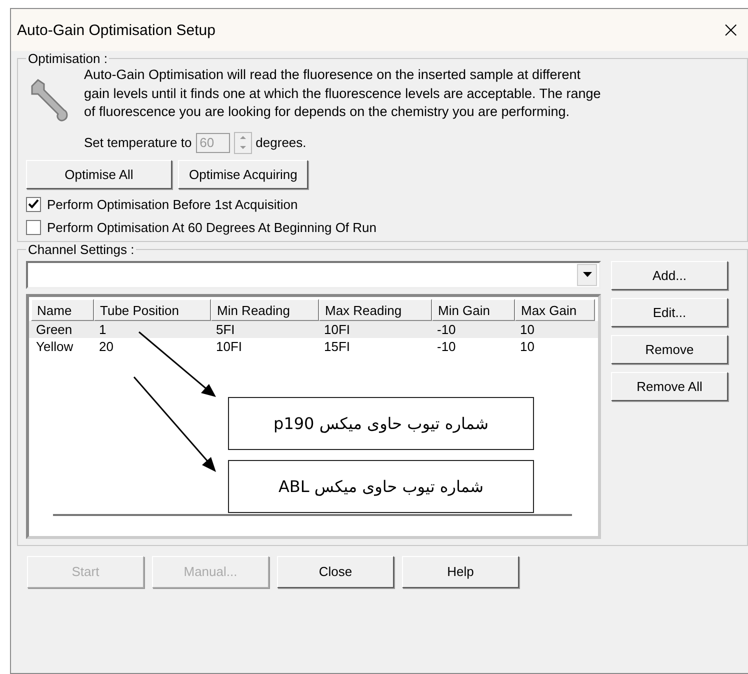  Describe the element at coordinates (152, 309) in the screenshot. I see `column-header: Tube Position` at that location.